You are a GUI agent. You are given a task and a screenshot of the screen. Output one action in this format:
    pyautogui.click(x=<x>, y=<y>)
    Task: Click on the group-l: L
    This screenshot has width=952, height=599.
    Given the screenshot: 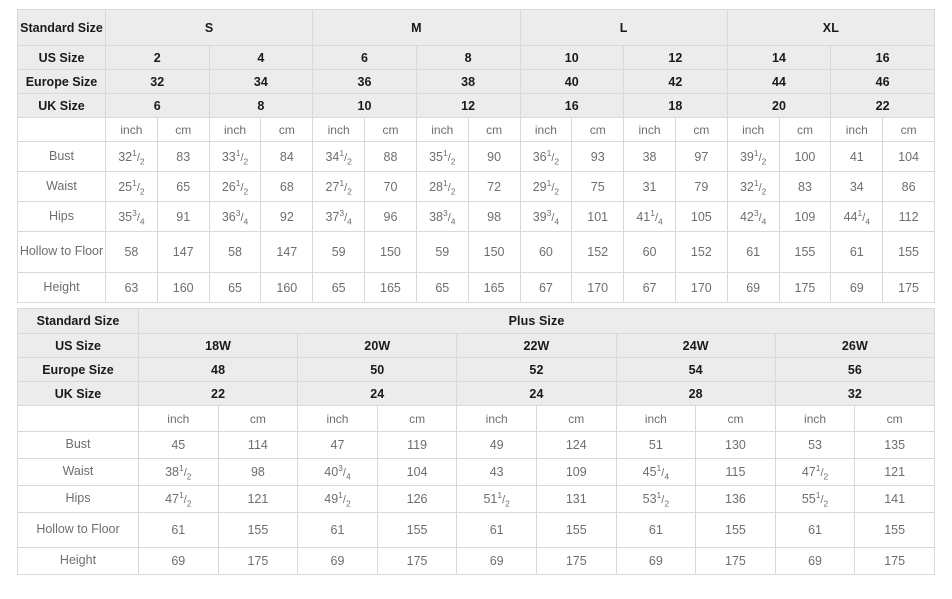 What is the action you would take?
    pyautogui.click(x=623, y=27)
    